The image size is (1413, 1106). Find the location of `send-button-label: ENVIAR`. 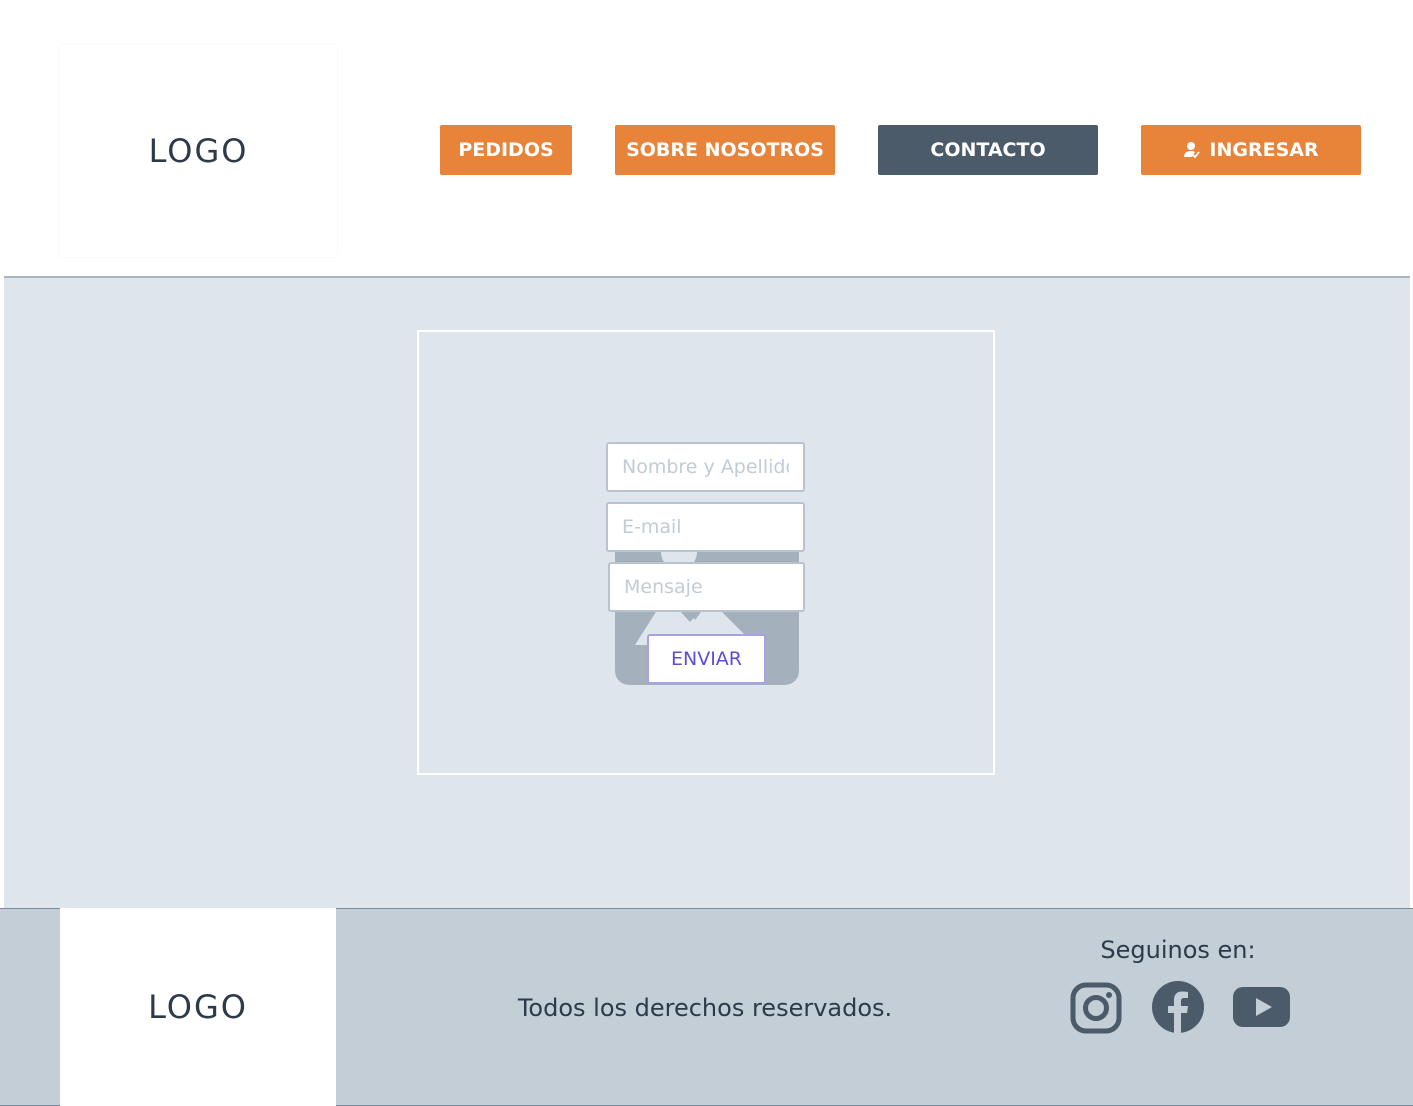

send-button-label: ENVIAR is located at coordinates (706, 659).